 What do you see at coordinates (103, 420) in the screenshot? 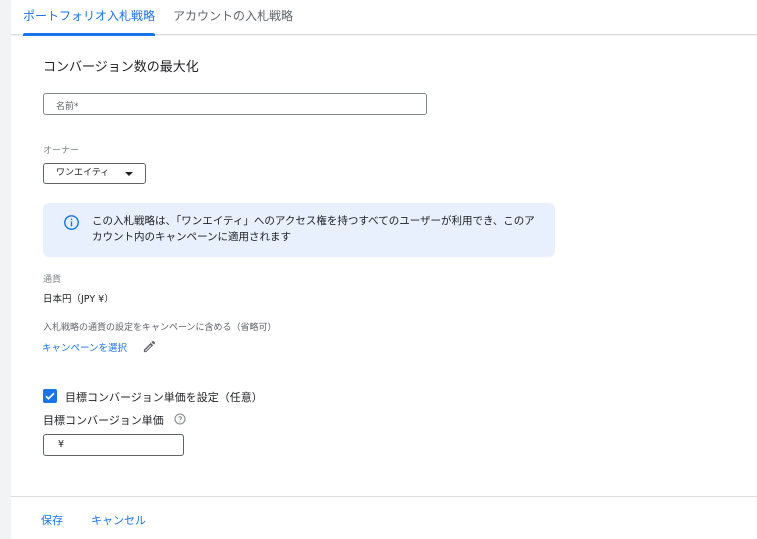
I see `target-cpa-label: 目標コンバージョン単価` at bounding box center [103, 420].